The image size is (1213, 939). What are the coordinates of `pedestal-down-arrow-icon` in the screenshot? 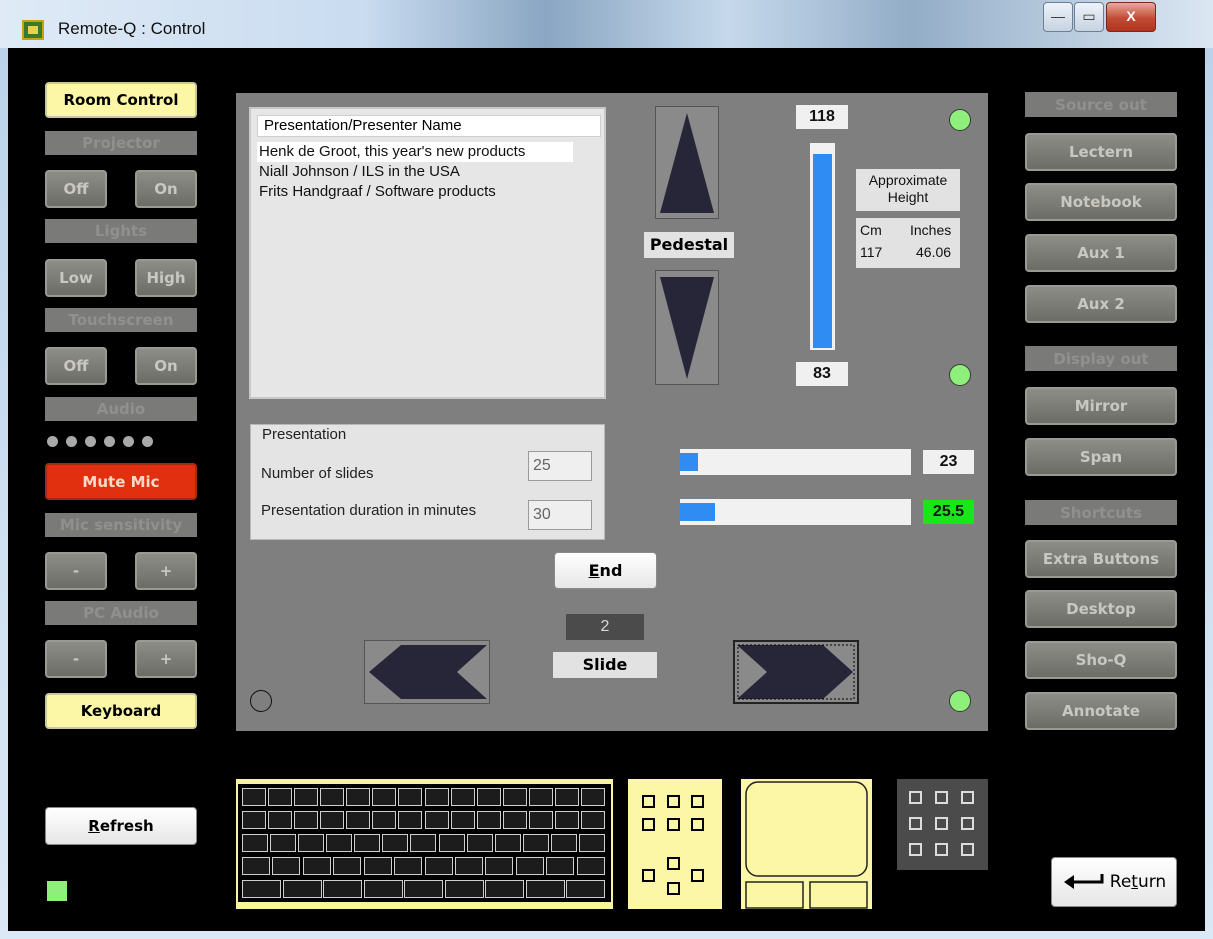 It's located at (687, 328).